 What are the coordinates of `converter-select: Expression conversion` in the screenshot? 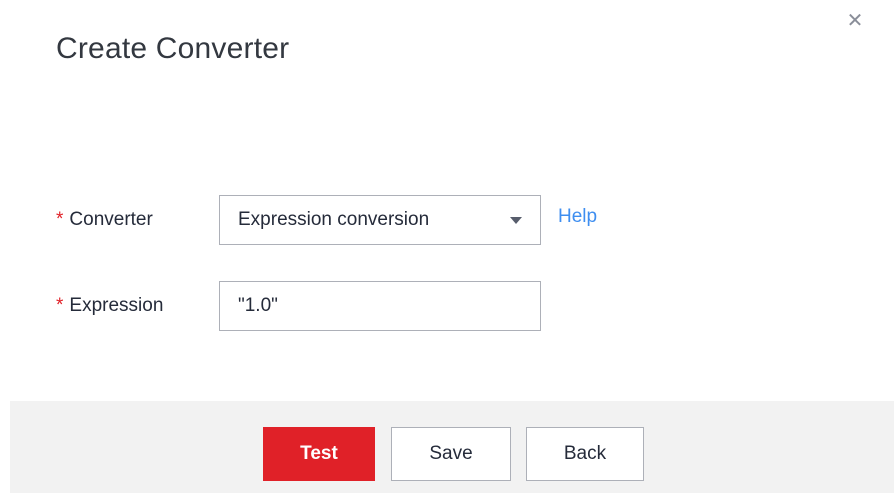 It's located at (380, 220).